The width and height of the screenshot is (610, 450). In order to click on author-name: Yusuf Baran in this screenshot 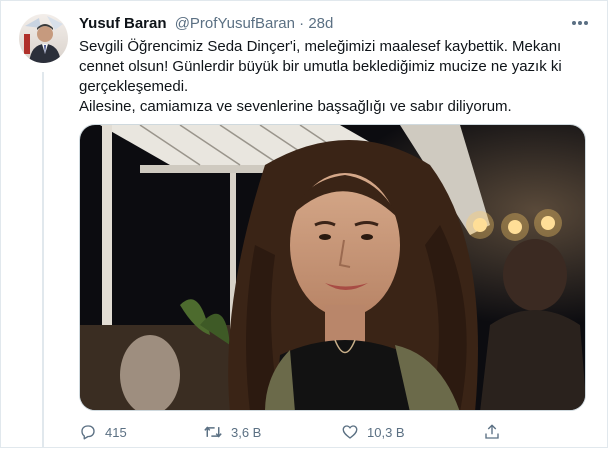, I will do `click(123, 23)`.